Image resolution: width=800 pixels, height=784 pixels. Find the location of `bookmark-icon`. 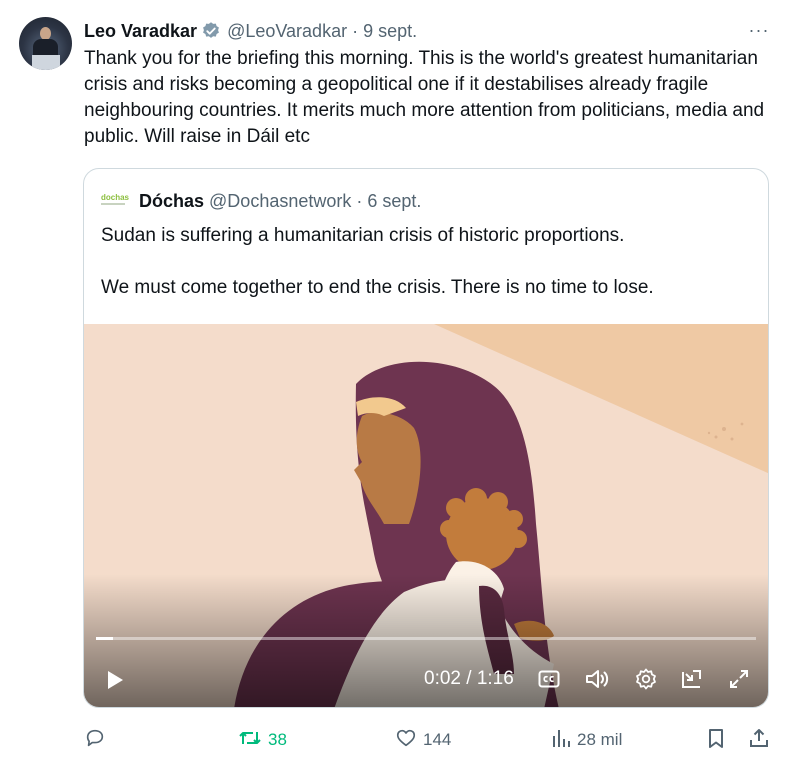

bookmark-icon is located at coordinates (716, 740).